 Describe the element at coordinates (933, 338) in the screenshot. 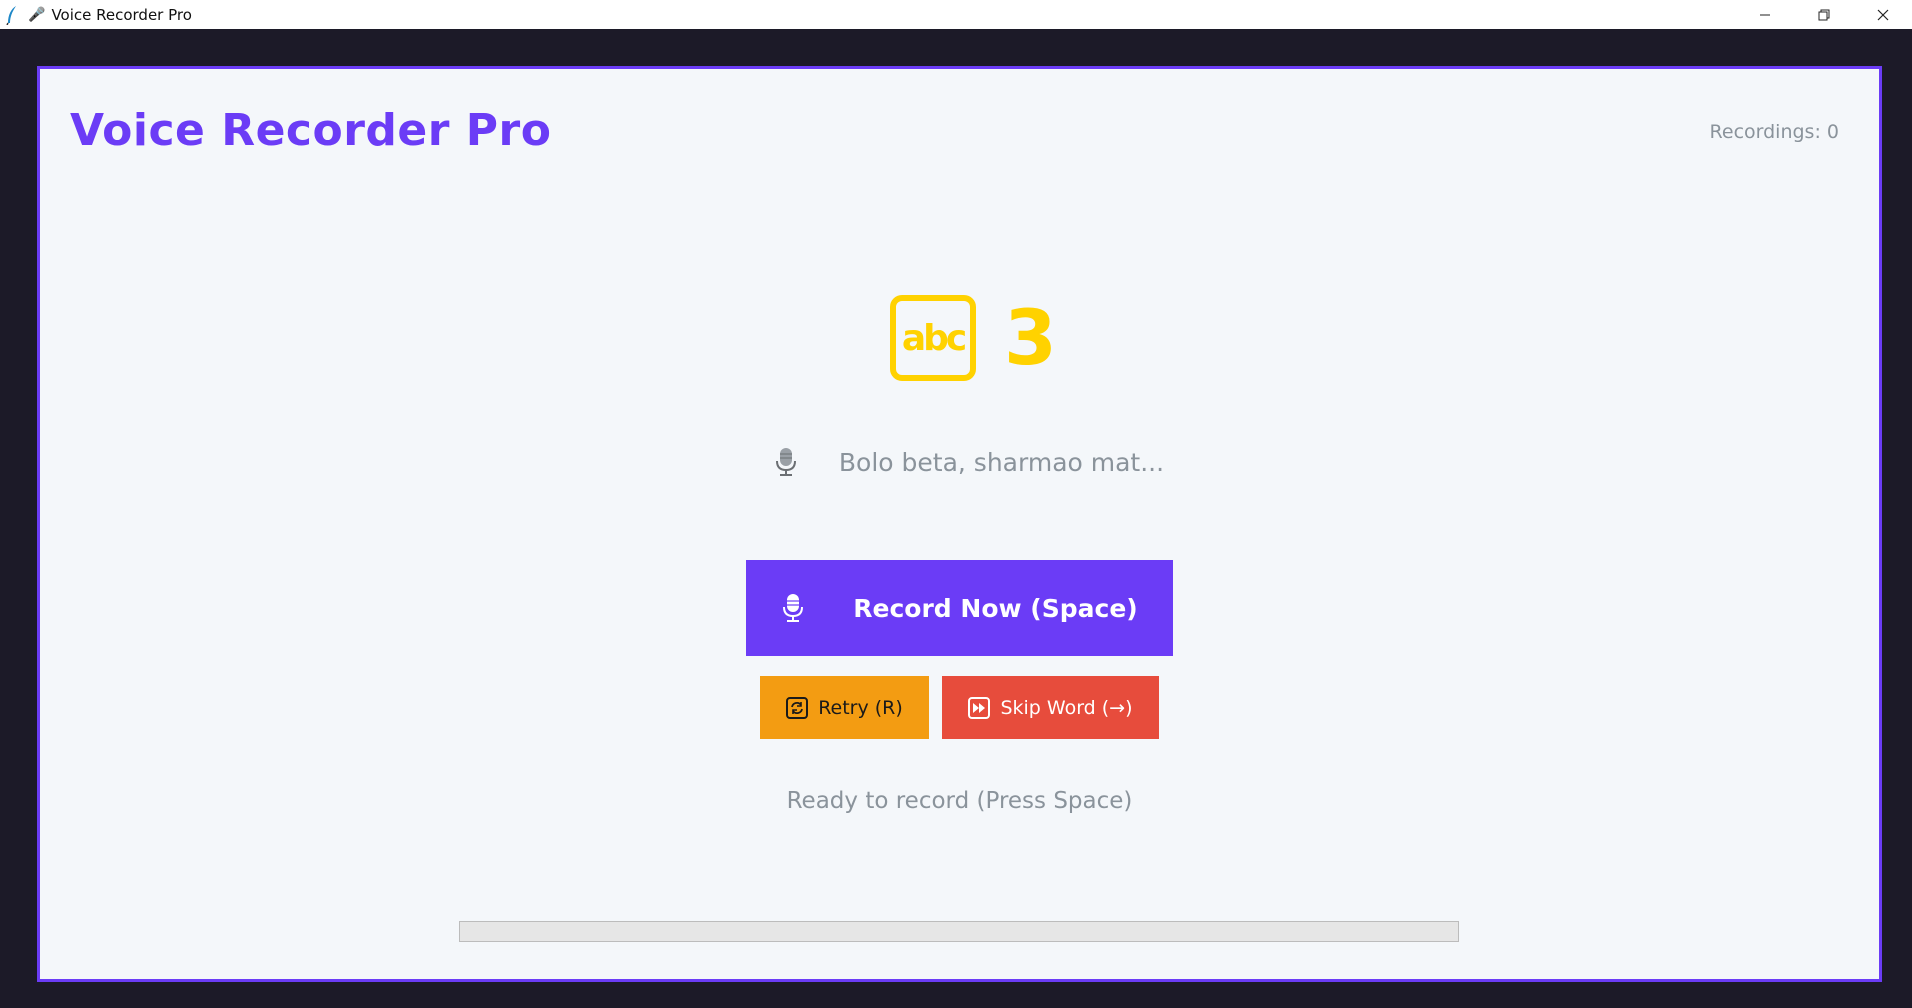

I see `abc-icon: abc` at that location.